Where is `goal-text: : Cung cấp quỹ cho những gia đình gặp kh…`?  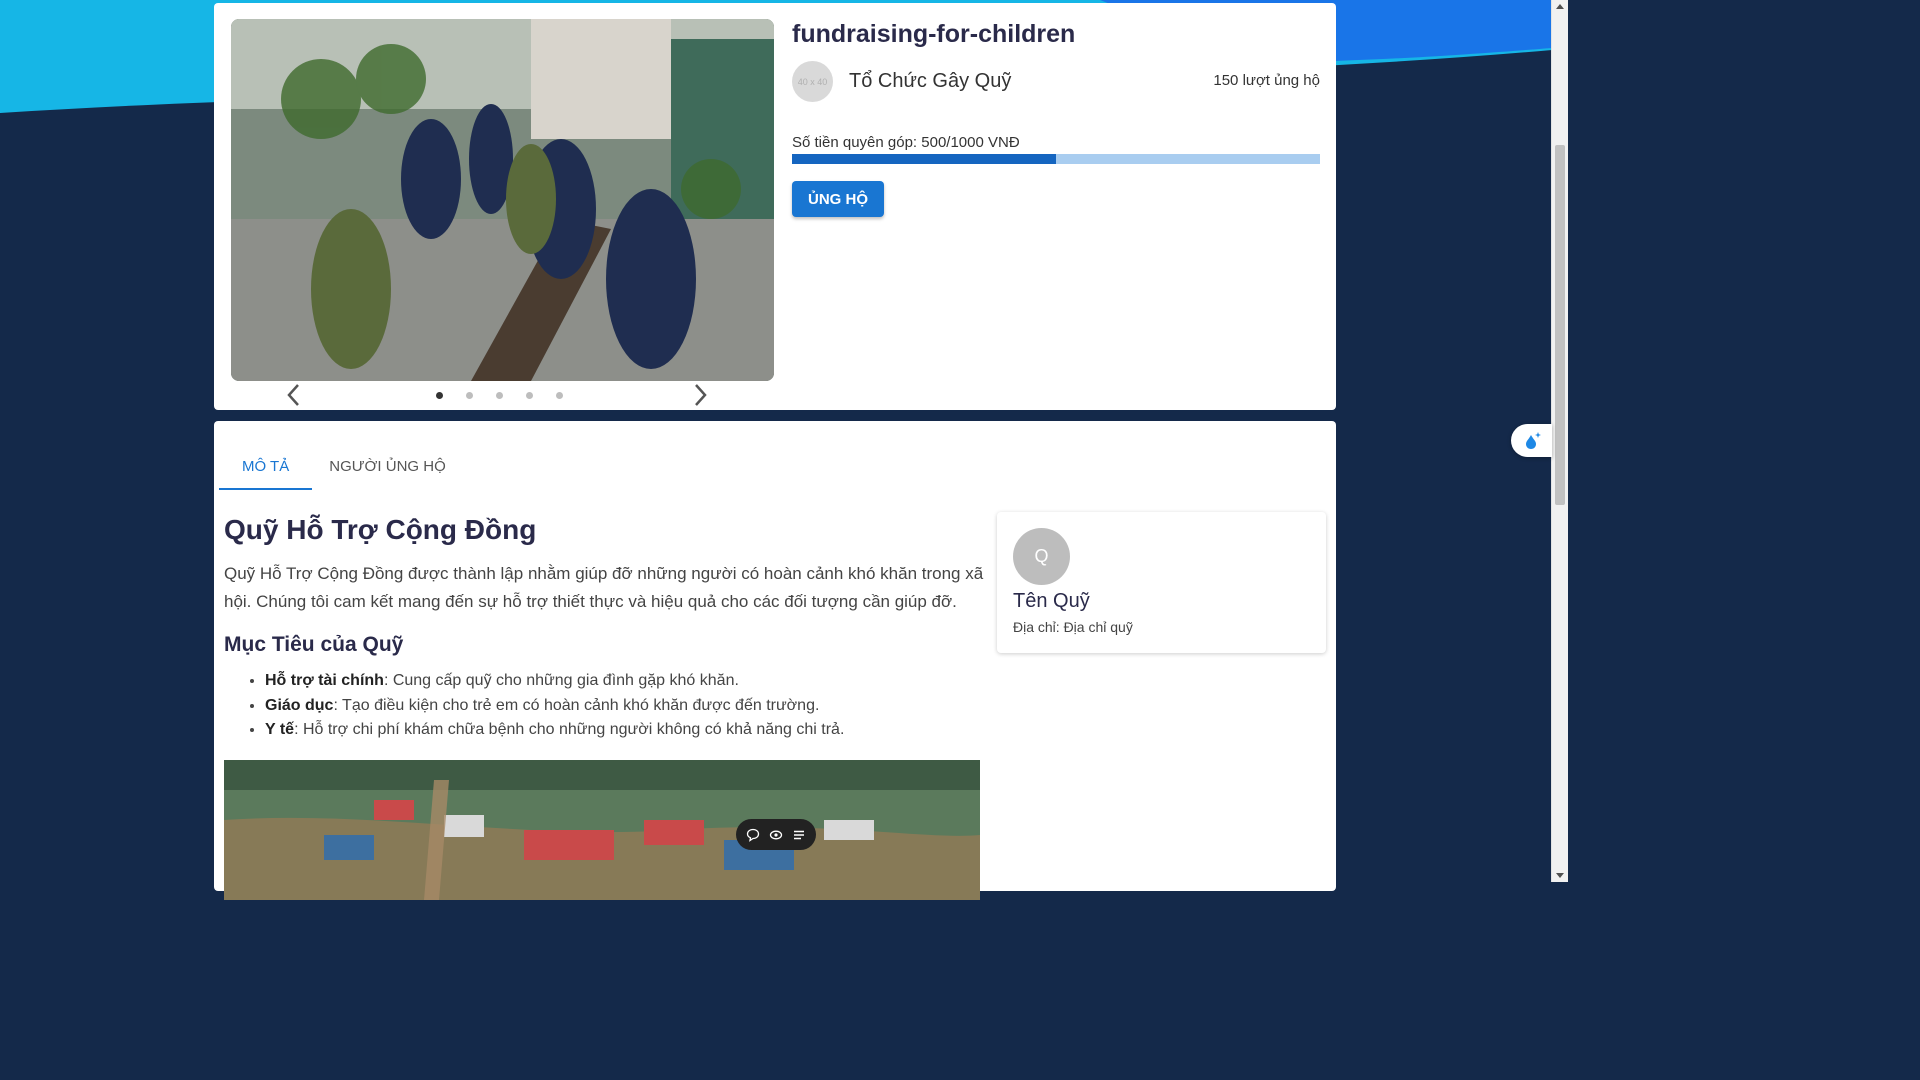 goal-text: : Cung cấp quỹ cho những gia đình gặp kh… is located at coordinates (561, 680).